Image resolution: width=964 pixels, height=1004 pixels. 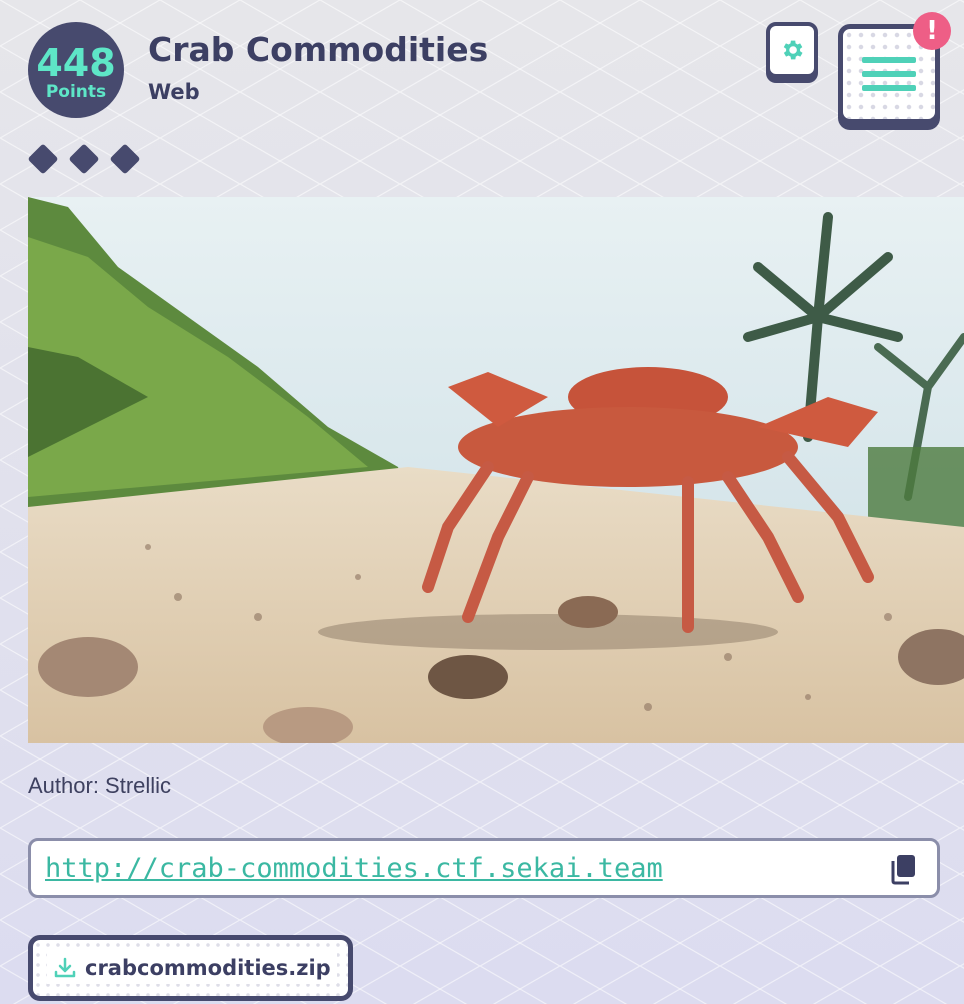 I want to click on points-value: 448, so click(x=76, y=63).